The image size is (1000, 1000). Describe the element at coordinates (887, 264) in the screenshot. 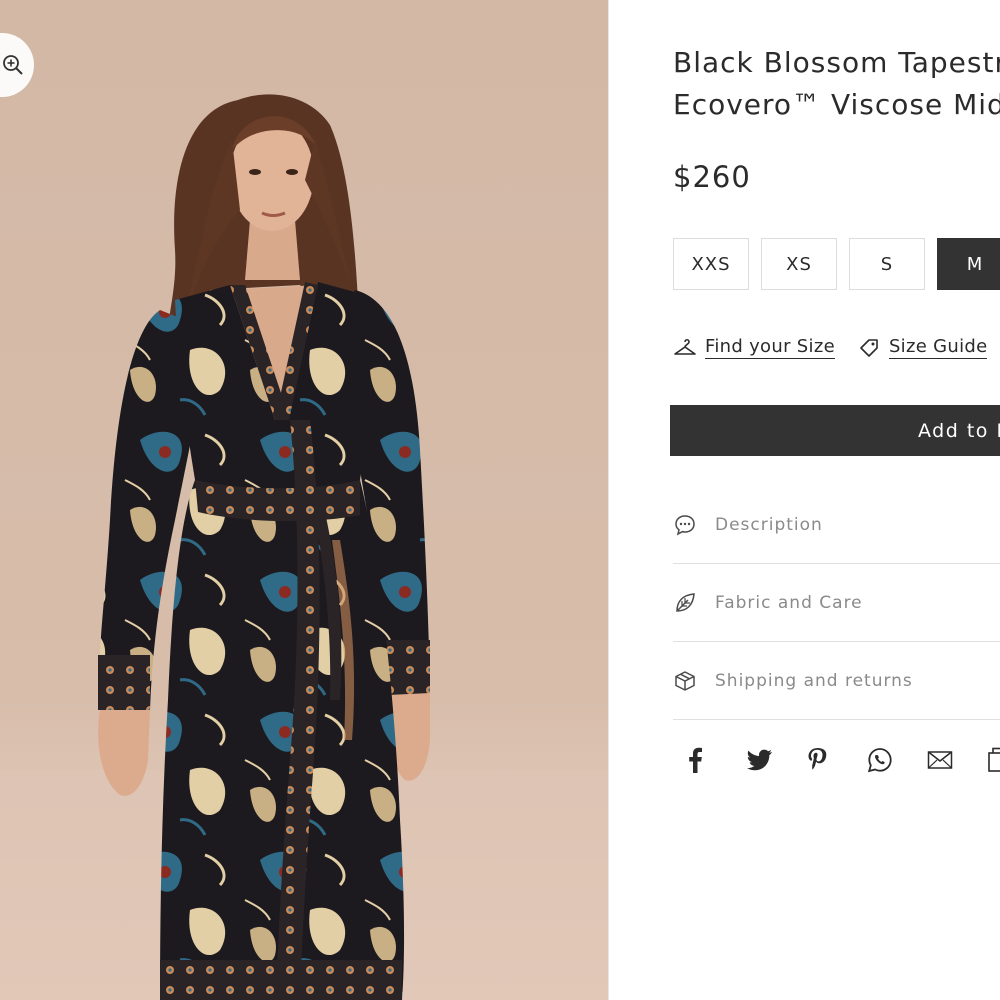

I see `size-option-s: S` at that location.